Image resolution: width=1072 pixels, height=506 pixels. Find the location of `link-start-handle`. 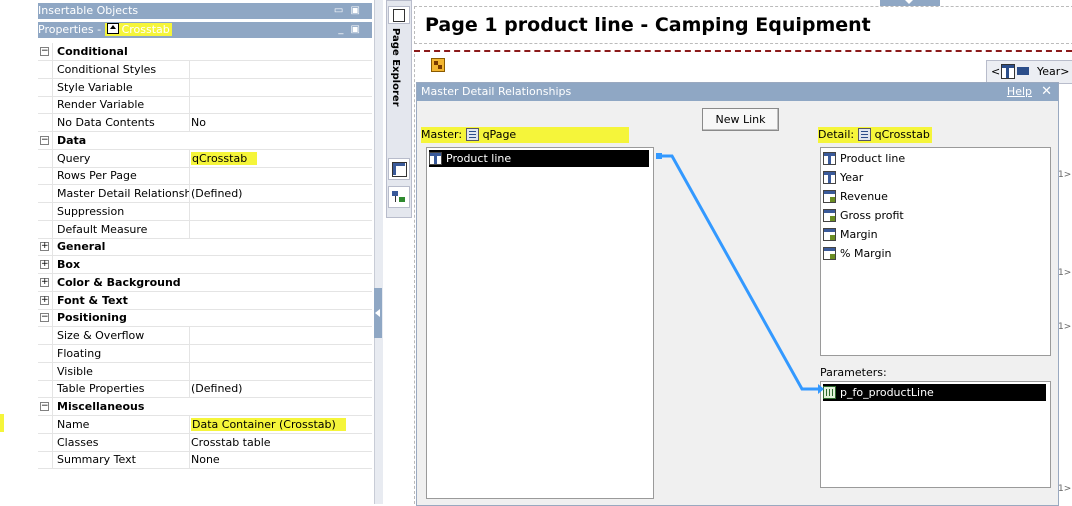

link-start-handle is located at coordinates (659, 156).